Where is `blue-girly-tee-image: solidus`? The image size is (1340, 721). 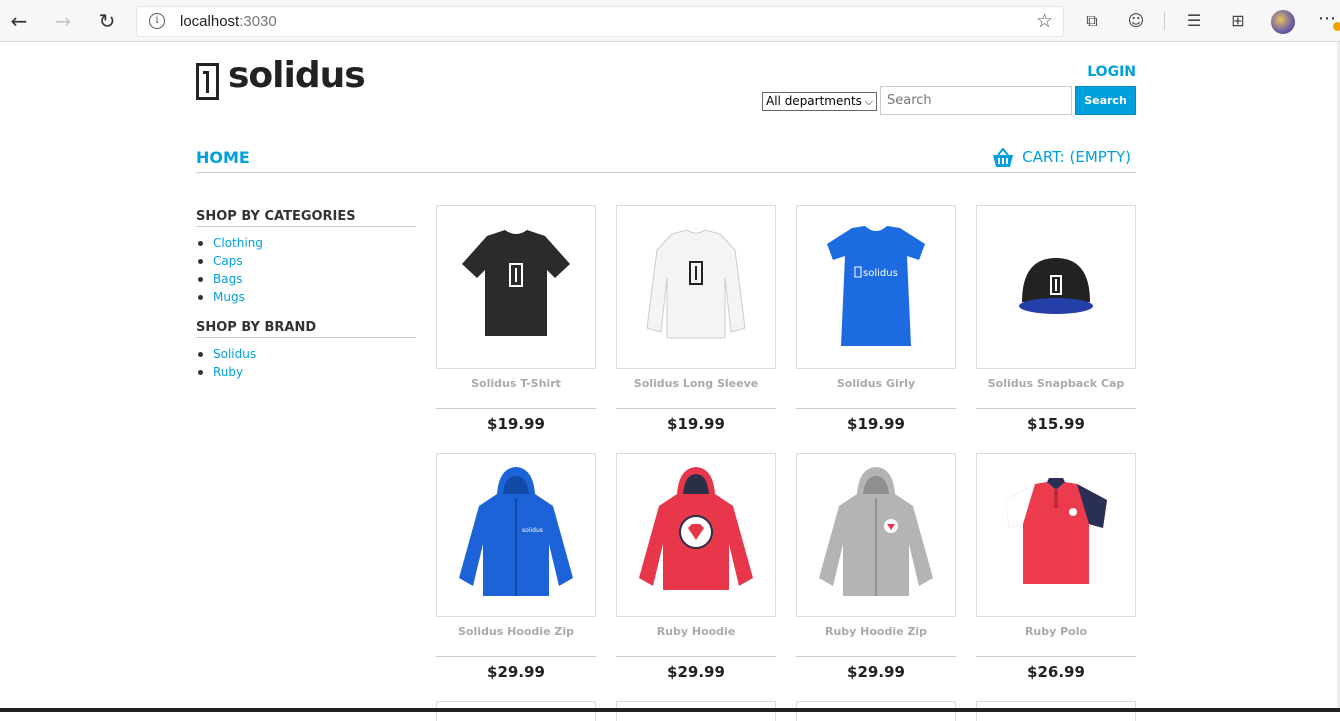 blue-girly-tee-image: solidus is located at coordinates (876, 286).